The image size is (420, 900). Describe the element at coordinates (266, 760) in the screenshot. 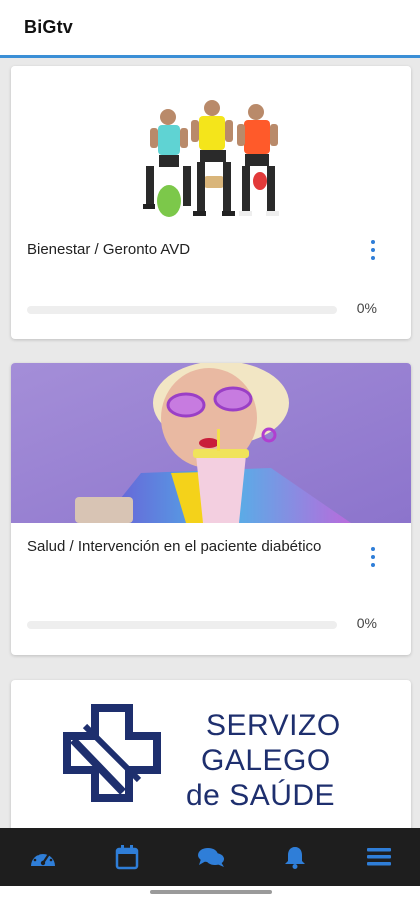

I see `logo-line-2: GALEGO` at that location.